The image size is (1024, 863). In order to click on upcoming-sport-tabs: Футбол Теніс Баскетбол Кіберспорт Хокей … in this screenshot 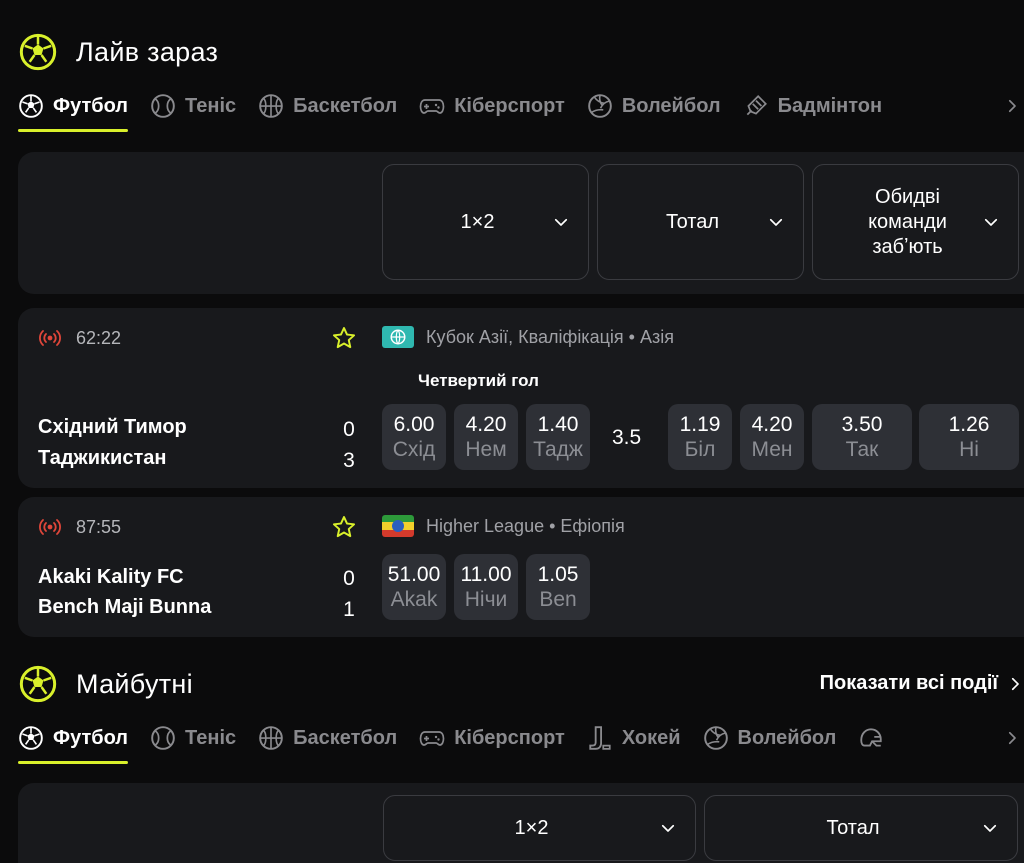, I will do `click(462, 741)`.